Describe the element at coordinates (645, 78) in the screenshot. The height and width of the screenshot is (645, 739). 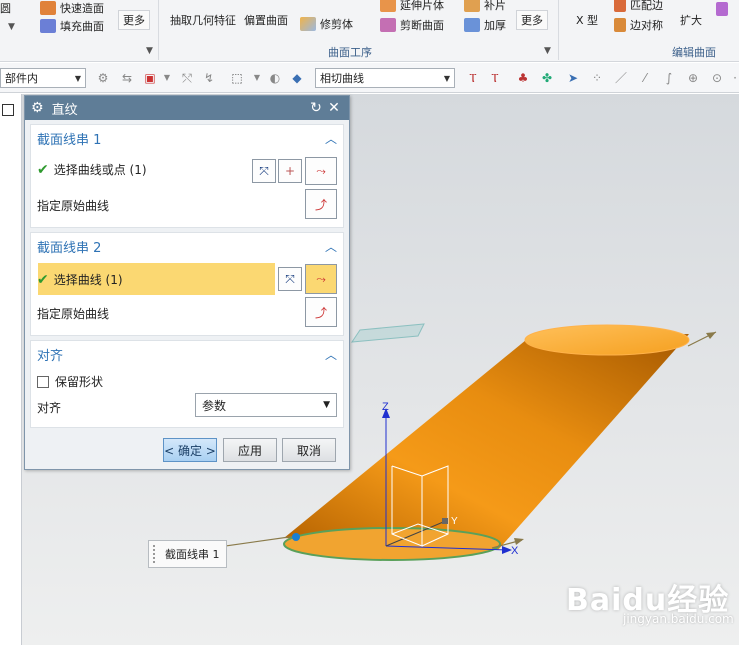
I see `slash-icon: ⁄` at that location.